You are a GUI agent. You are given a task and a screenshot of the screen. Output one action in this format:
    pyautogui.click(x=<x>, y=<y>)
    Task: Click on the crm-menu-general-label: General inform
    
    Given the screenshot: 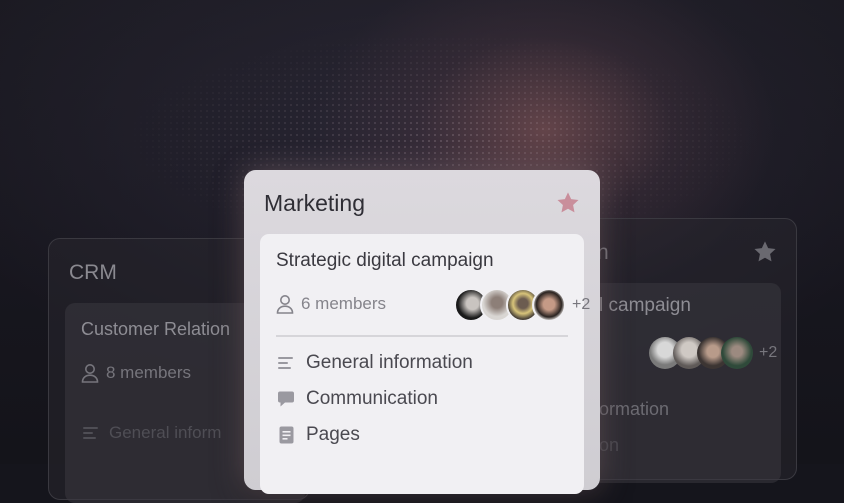 What is the action you would take?
    pyautogui.click(x=165, y=432)
    